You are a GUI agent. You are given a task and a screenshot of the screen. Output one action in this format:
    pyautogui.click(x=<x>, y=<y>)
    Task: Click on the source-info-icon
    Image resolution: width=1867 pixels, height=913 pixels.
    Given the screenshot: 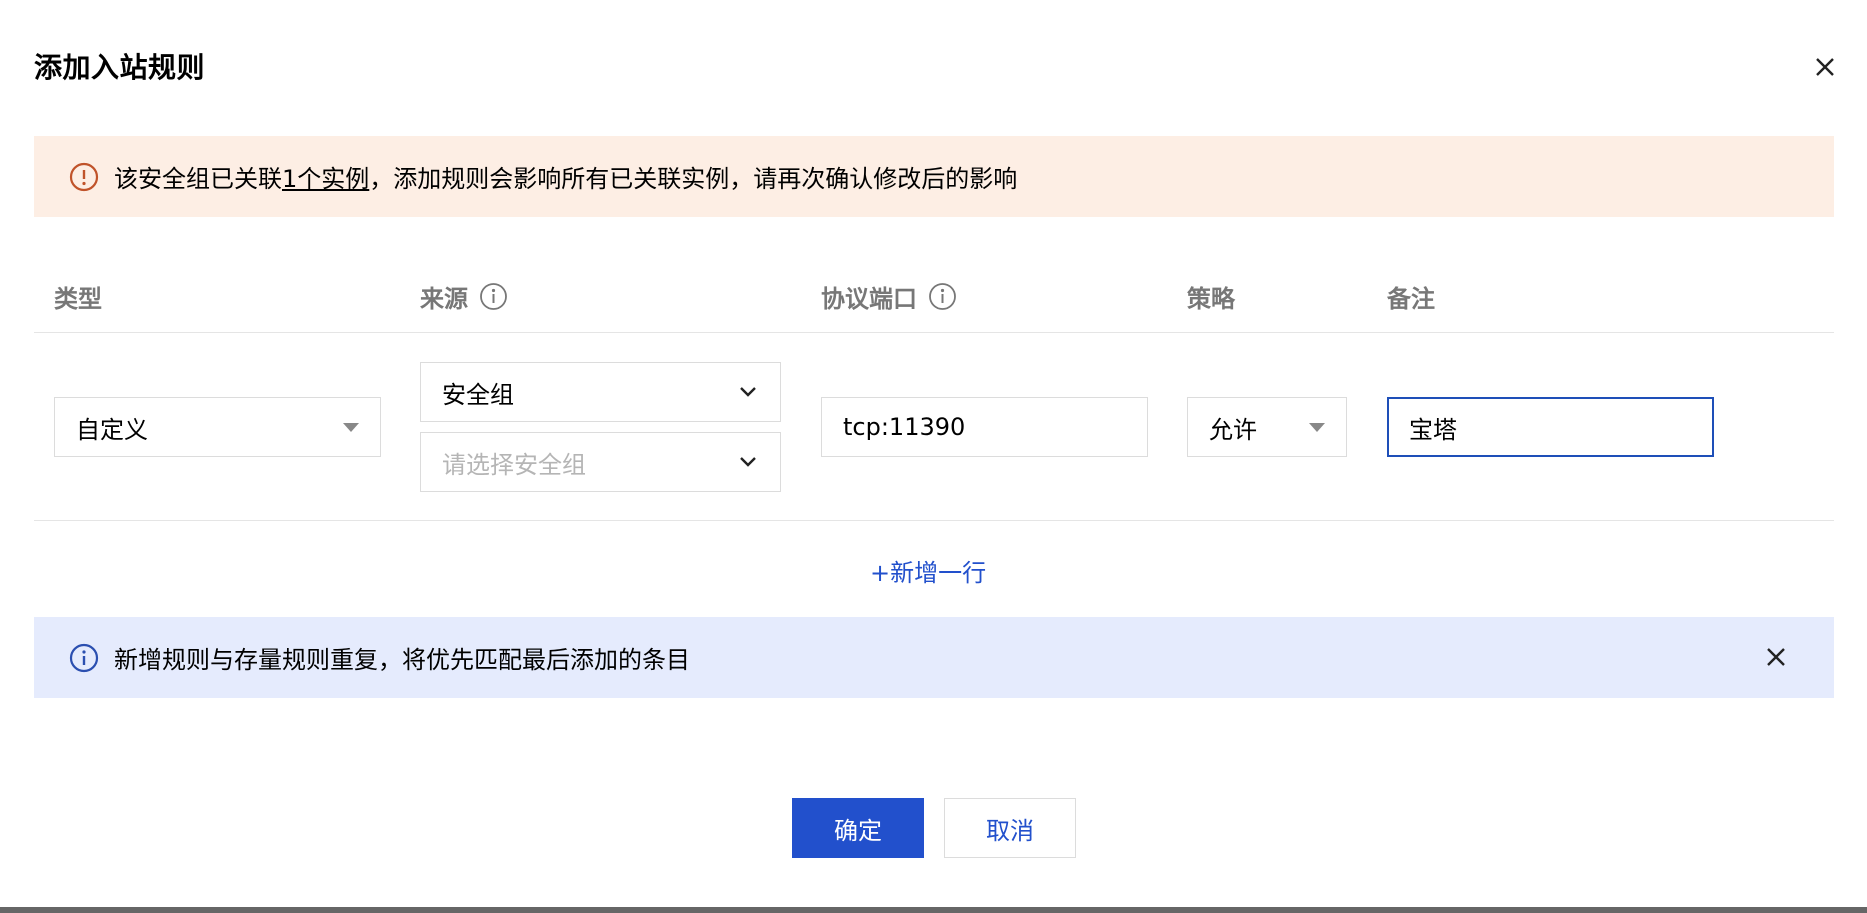 What is the action you would take?
    pyautogui.click(x=493, y=296)
    